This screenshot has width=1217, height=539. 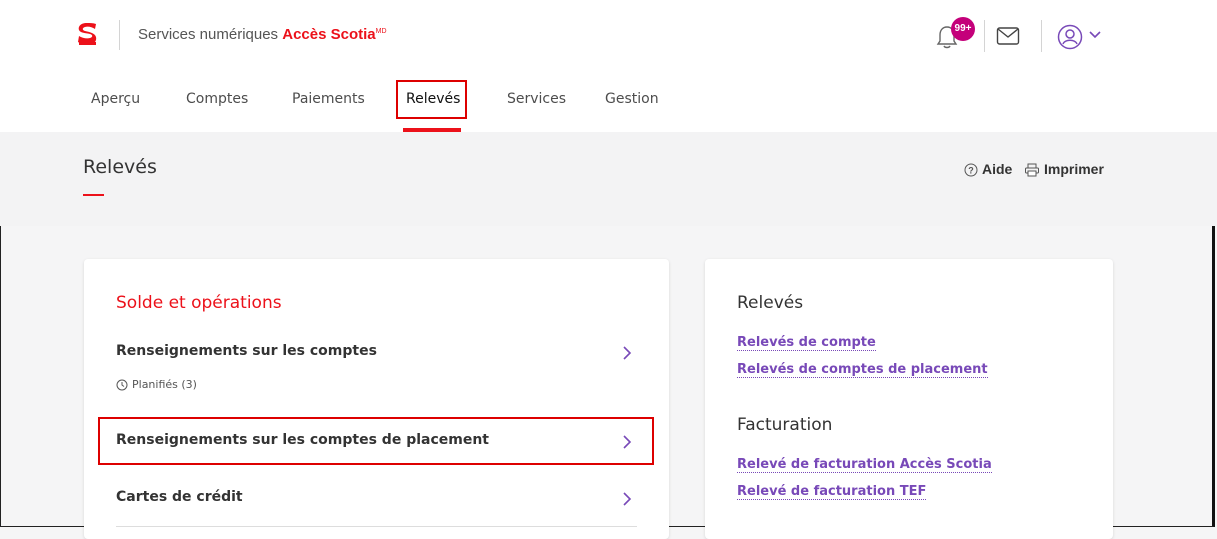 What do you see at coordinates (87, 34) in the screenshot?
I see `scotiabank-logo-icon` at bounding box center [87, 34].